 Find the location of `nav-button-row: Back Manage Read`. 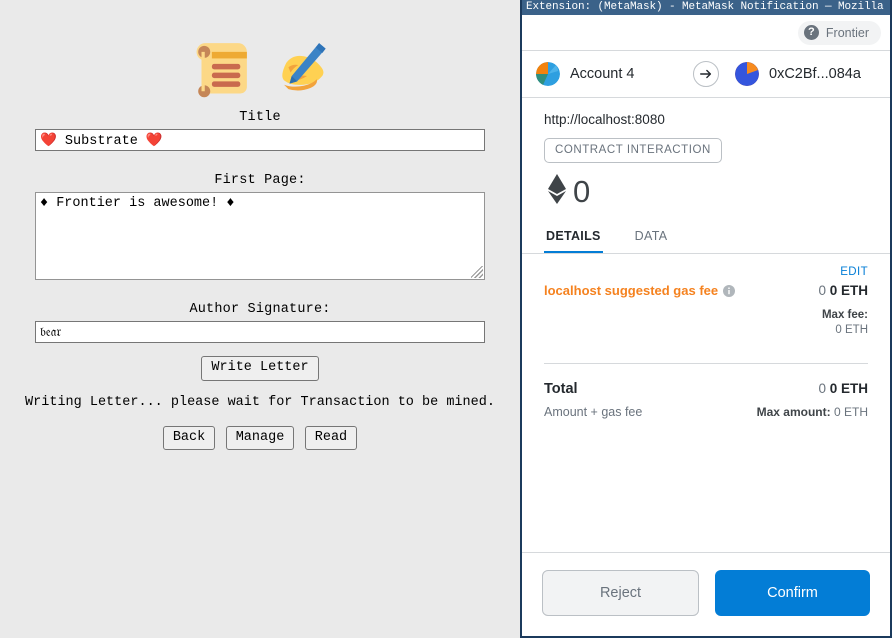

nav-button-row: Back Manage Read is located at coordinates (260, 438).